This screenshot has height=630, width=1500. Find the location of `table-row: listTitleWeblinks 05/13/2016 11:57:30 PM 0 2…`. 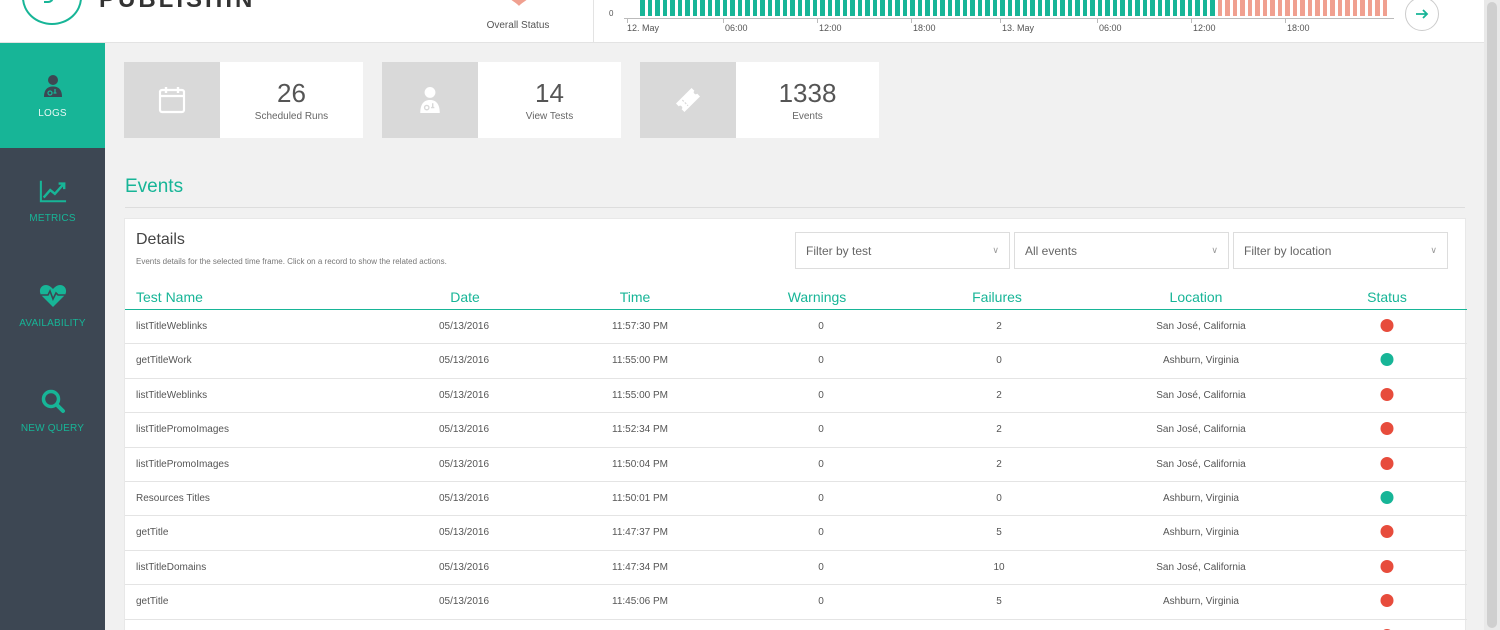

table-row: listTitleWeblinks 05/13/2016 11:57:30 PM 0 2… is located at coordinates (796, 327).